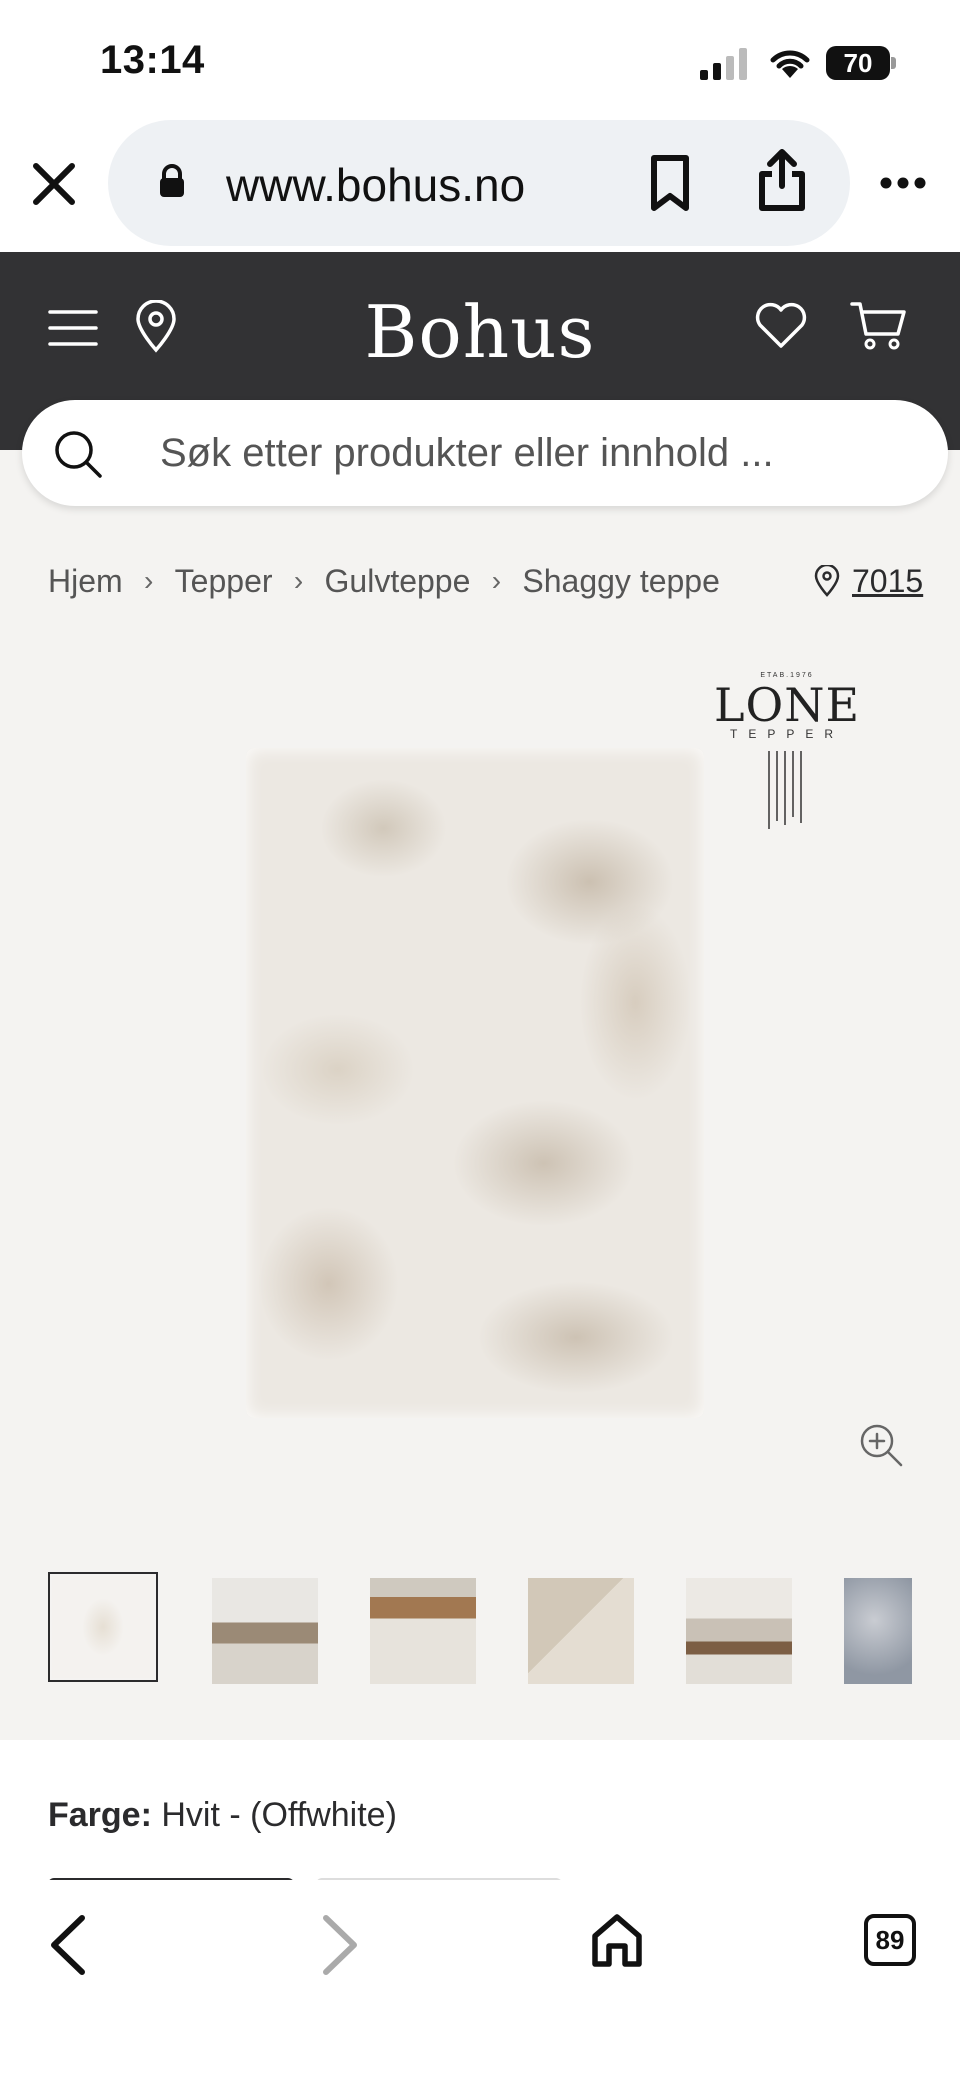  What do you see at coordinates (68, 1945) in the screenshot?
I see `back-icon` at bounding box center [68, 1945].